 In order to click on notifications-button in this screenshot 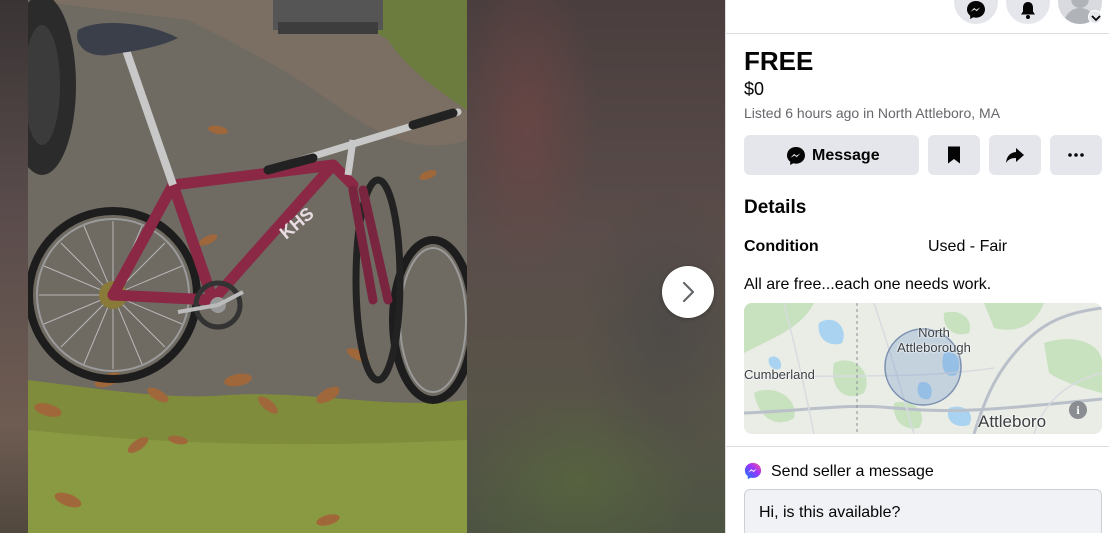, I will do `click(1028, 12)`.